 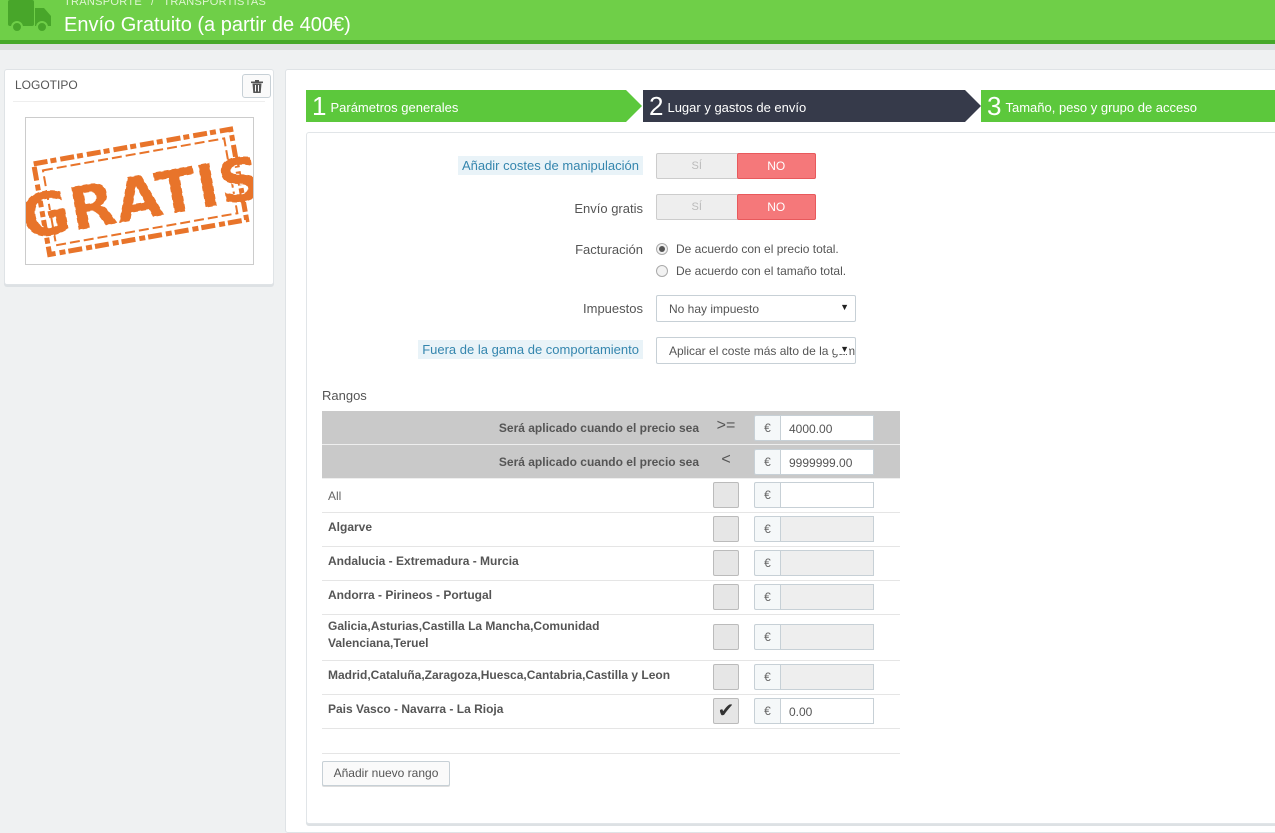 What do you see at coordinates (214, 4) in the screenshot?
I see `breadcrumb-item-transportistas: TRANSPORTISTAS` at bounding box center [214, 4].